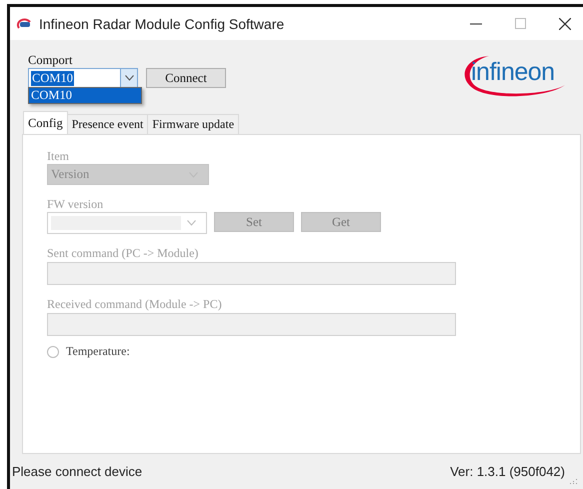 Image resolution: width=583 pixels, height=489 pixels. I want to click on status-message: Please connect device, so click(77, 471).